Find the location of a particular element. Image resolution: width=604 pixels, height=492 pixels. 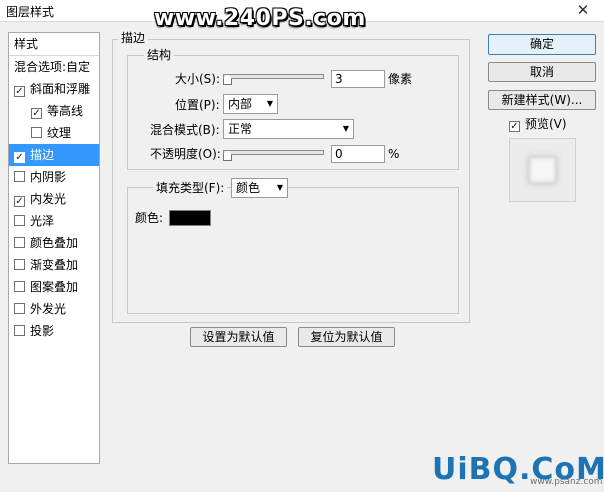

opacity-label: 不透明度(O): is located at coordinates (185, 154).